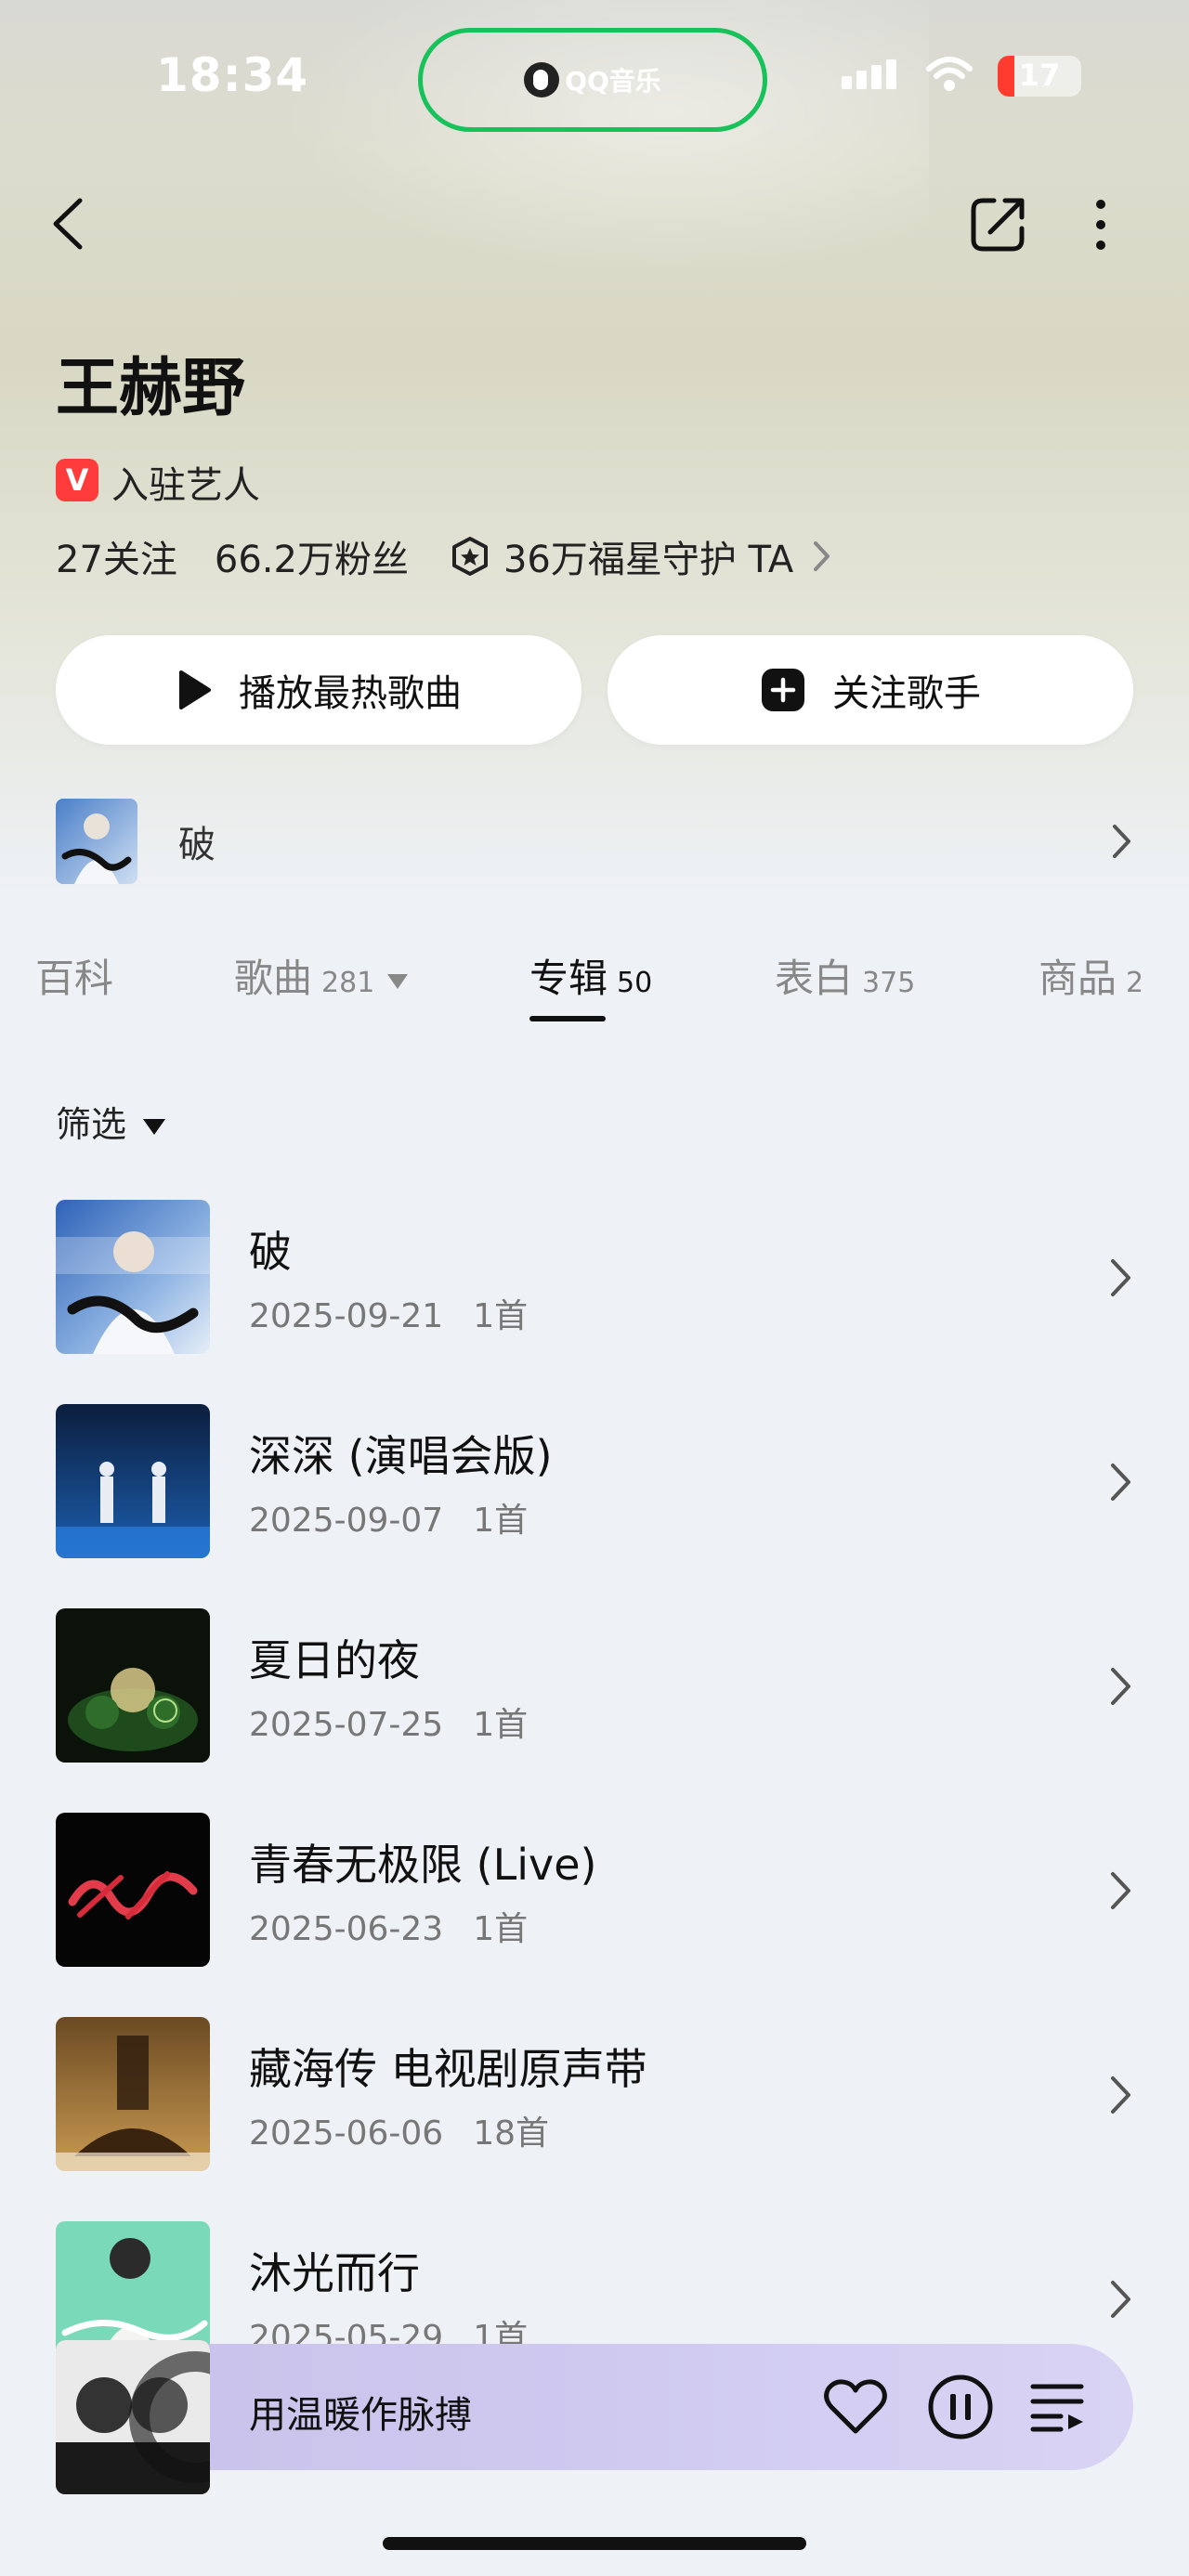 The height and width of the screenshot is (2576, 1189). What do you see at coordinates (613, 81) in the screenshot?
I see `island-label: QQ音乐` at bounding box center [613, 81].